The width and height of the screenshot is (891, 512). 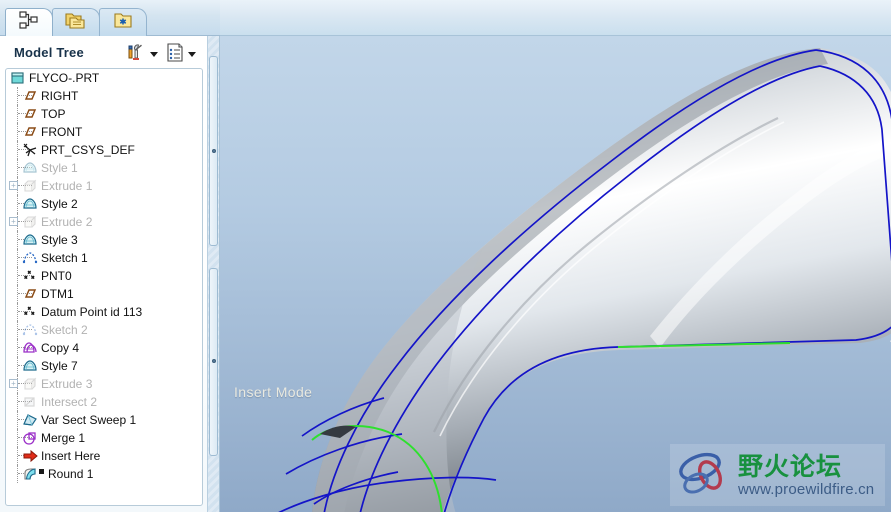 What do you see at coordinates (104, 294) in the screenshot?
I see `tree-item-dtm1: DTM1` at bounding box center [104, 294].